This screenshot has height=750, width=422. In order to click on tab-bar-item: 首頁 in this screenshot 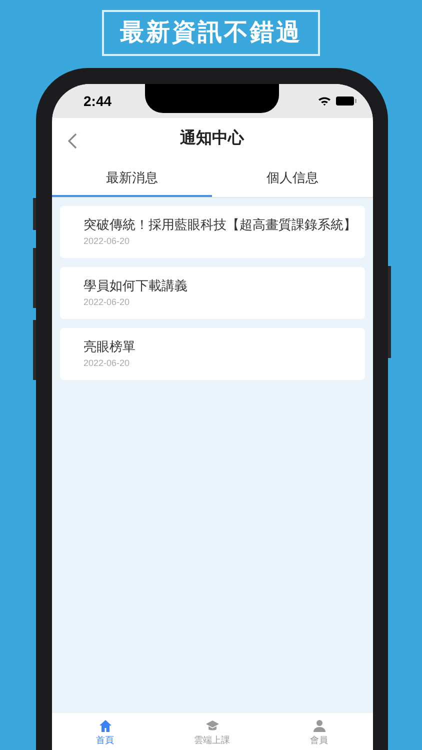, I will do `click(105, 731)`.